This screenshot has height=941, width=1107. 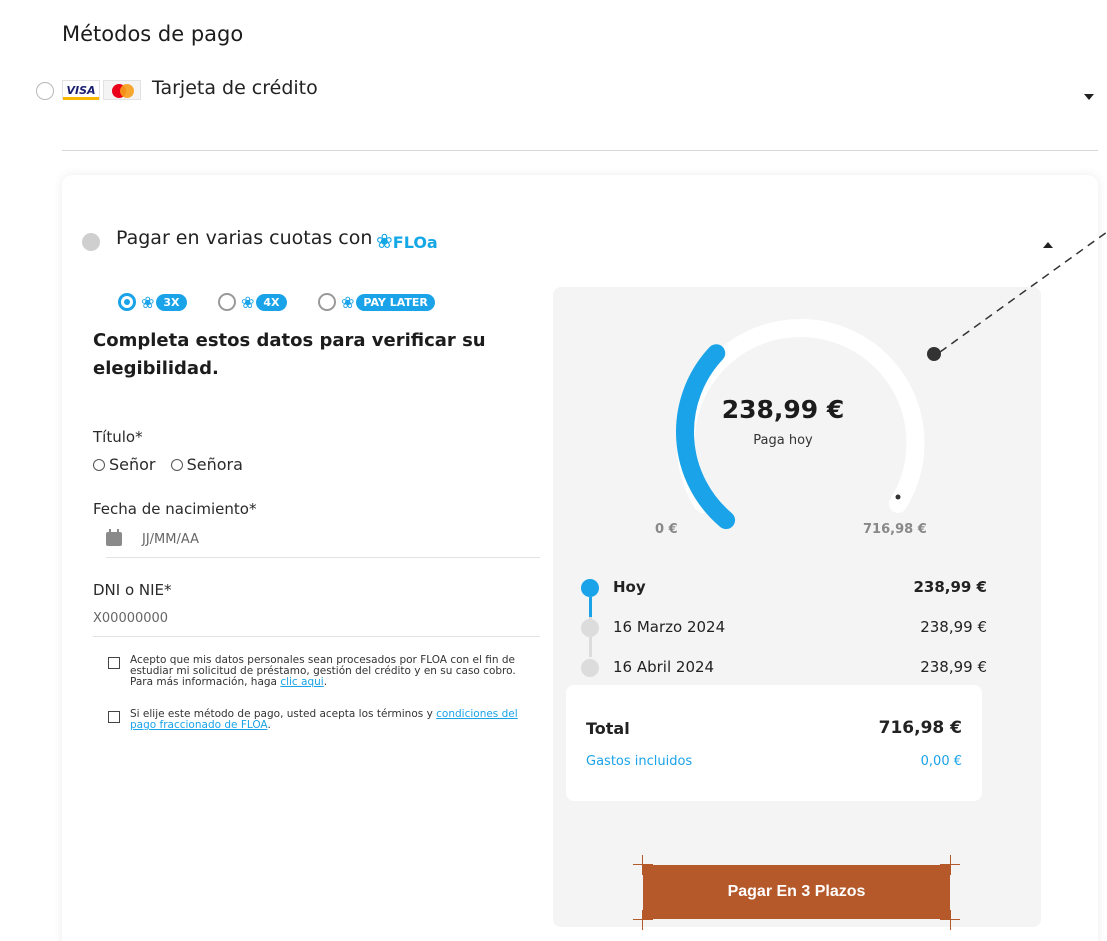 What do you see at coordinates (571, 90) in the screenshot?
I see `payment-option-credit-card: VISA Tarjeta de crédito` at bounding box center [571, 90].